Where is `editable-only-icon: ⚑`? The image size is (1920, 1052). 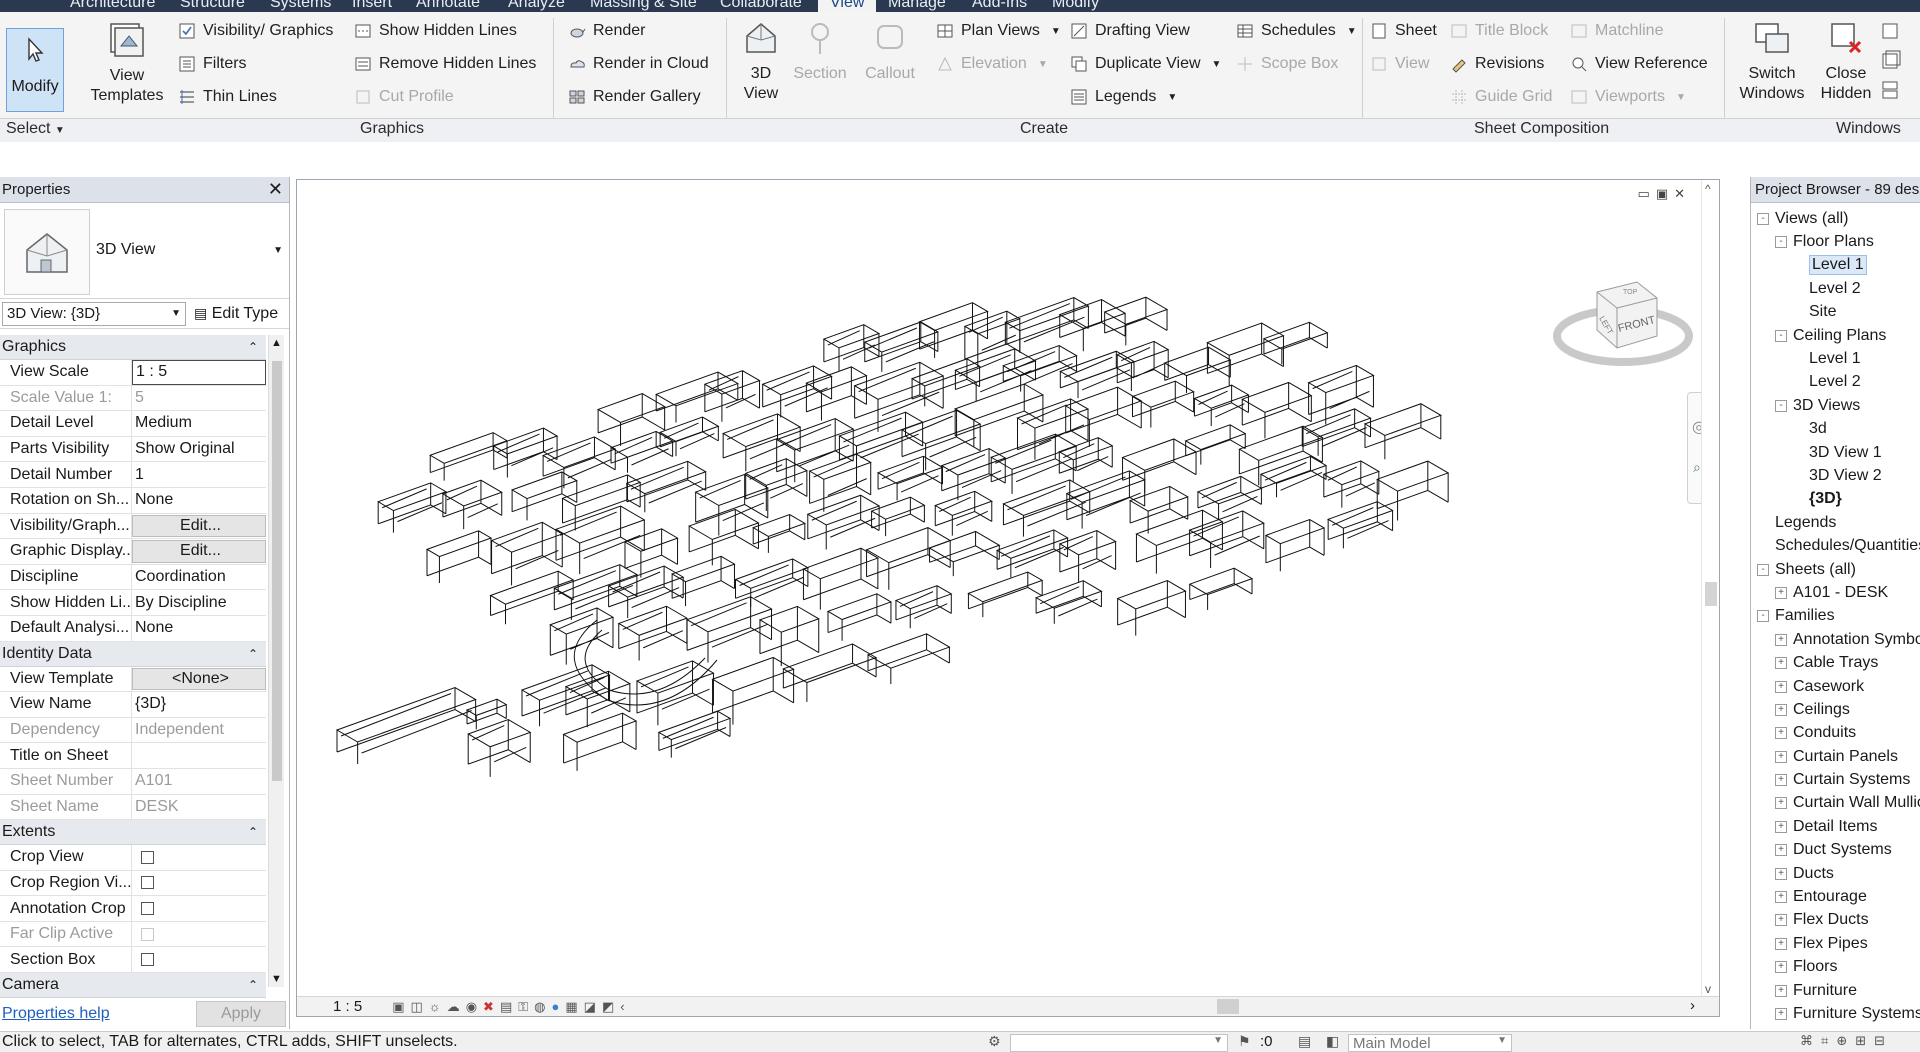
editable-only-icon: ⚑ is located at coordinates (1244, 1041).